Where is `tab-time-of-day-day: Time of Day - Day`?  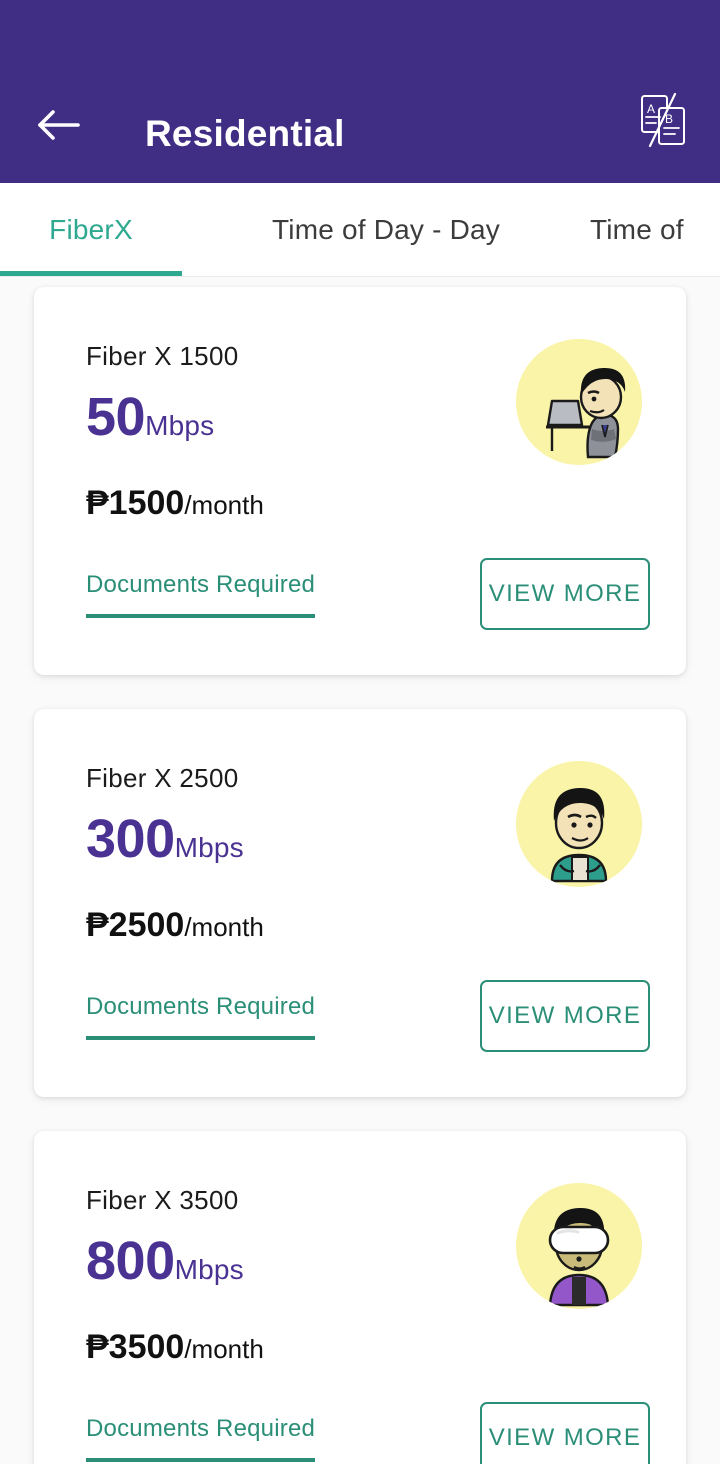 tab-time-of-day-day: Time of Day - Day is located at coordinates (386, 230).